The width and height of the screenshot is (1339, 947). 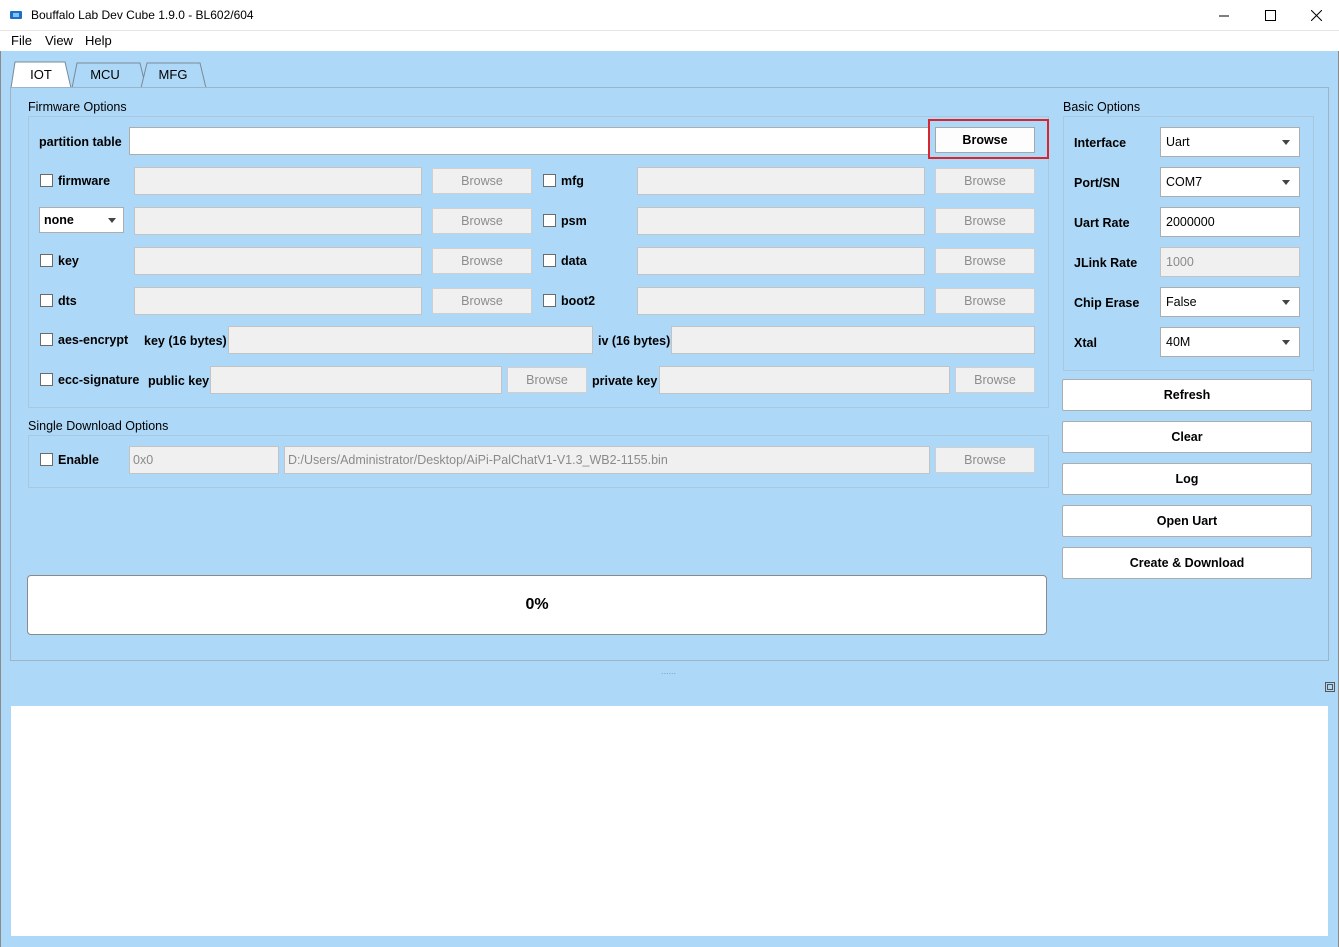 What do you see at coordinates (1085, 343) in the screenshot?
I see `xtal-label: Xtal` at bounding box center [1085, 343].